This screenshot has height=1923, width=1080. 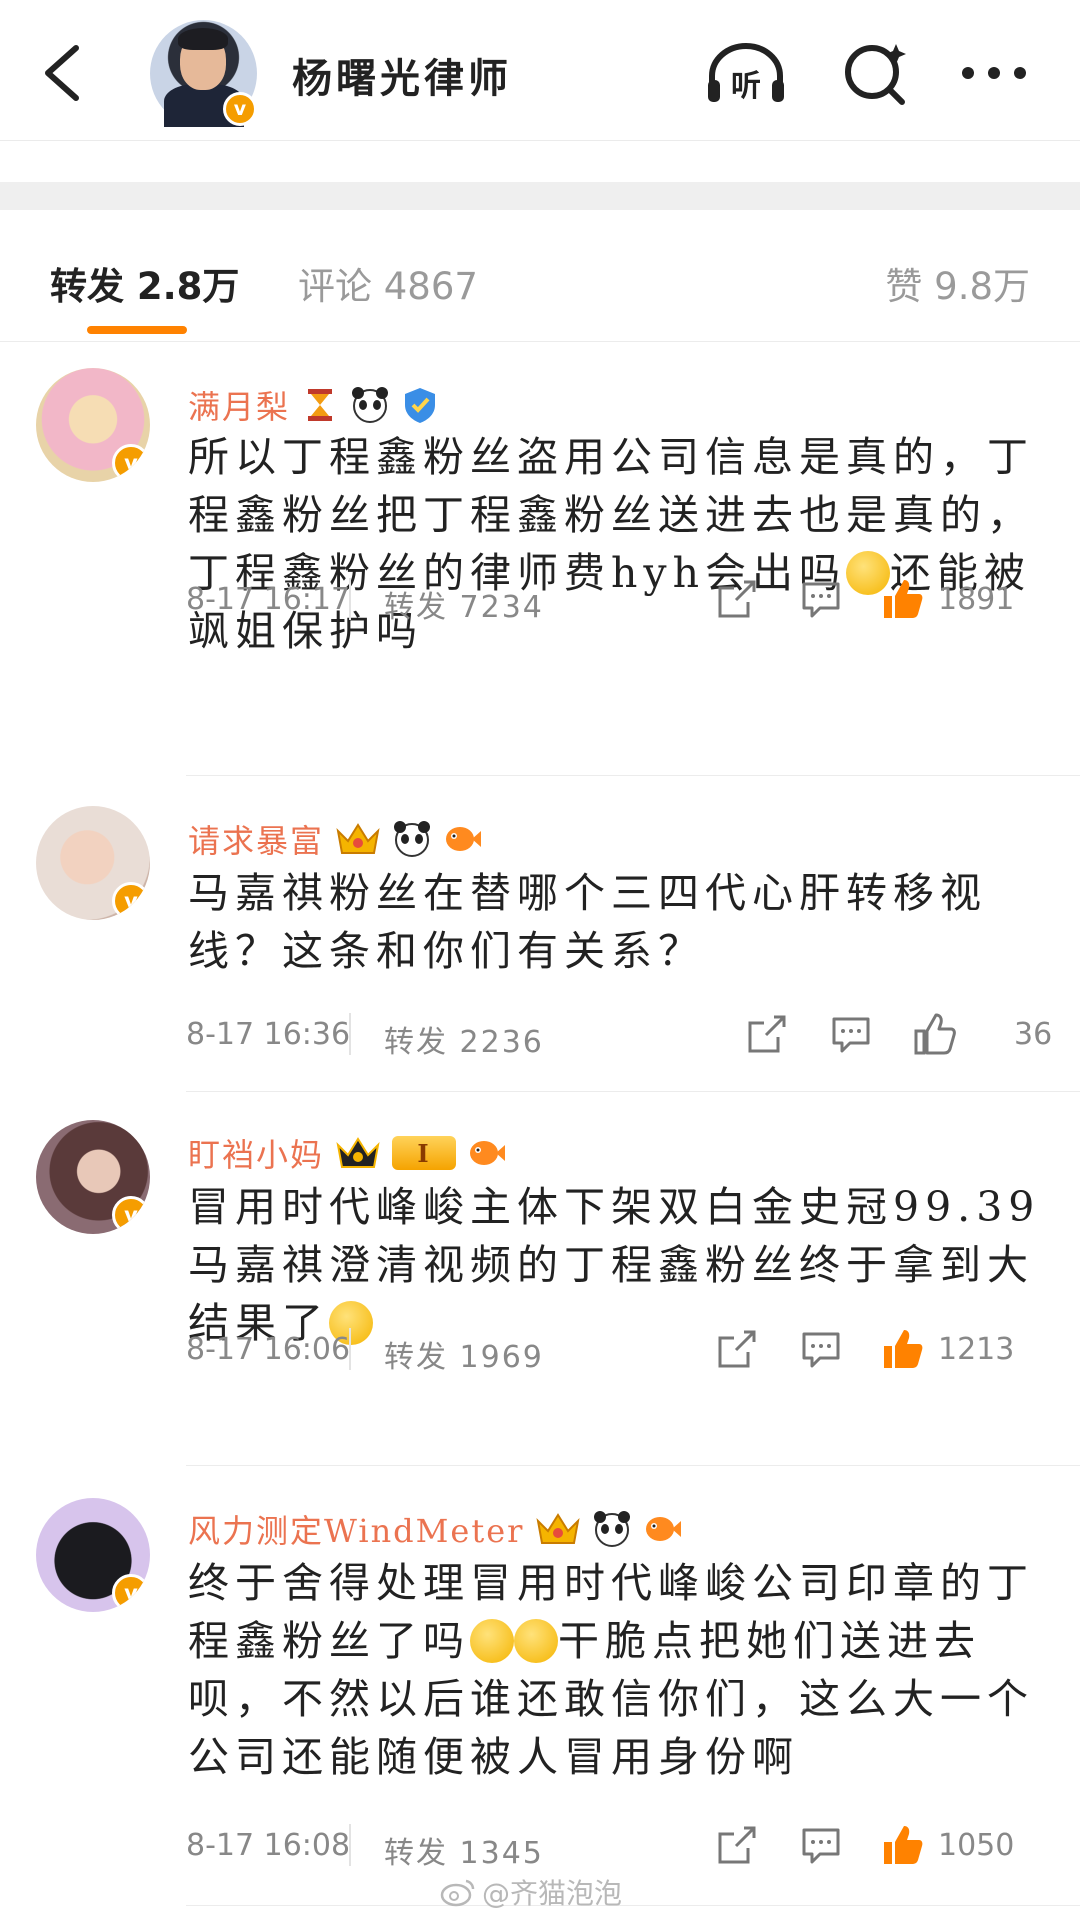 What do you see at coordinates (878, 73) in the screenshot?
I see `search-icon` at bounding box center [878, 73].